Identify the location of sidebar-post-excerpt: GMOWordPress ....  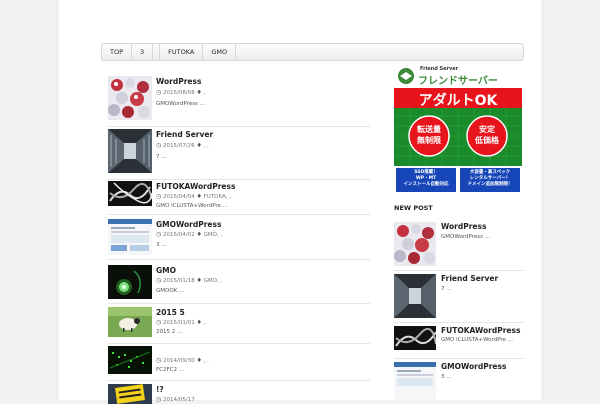
(465, 237).